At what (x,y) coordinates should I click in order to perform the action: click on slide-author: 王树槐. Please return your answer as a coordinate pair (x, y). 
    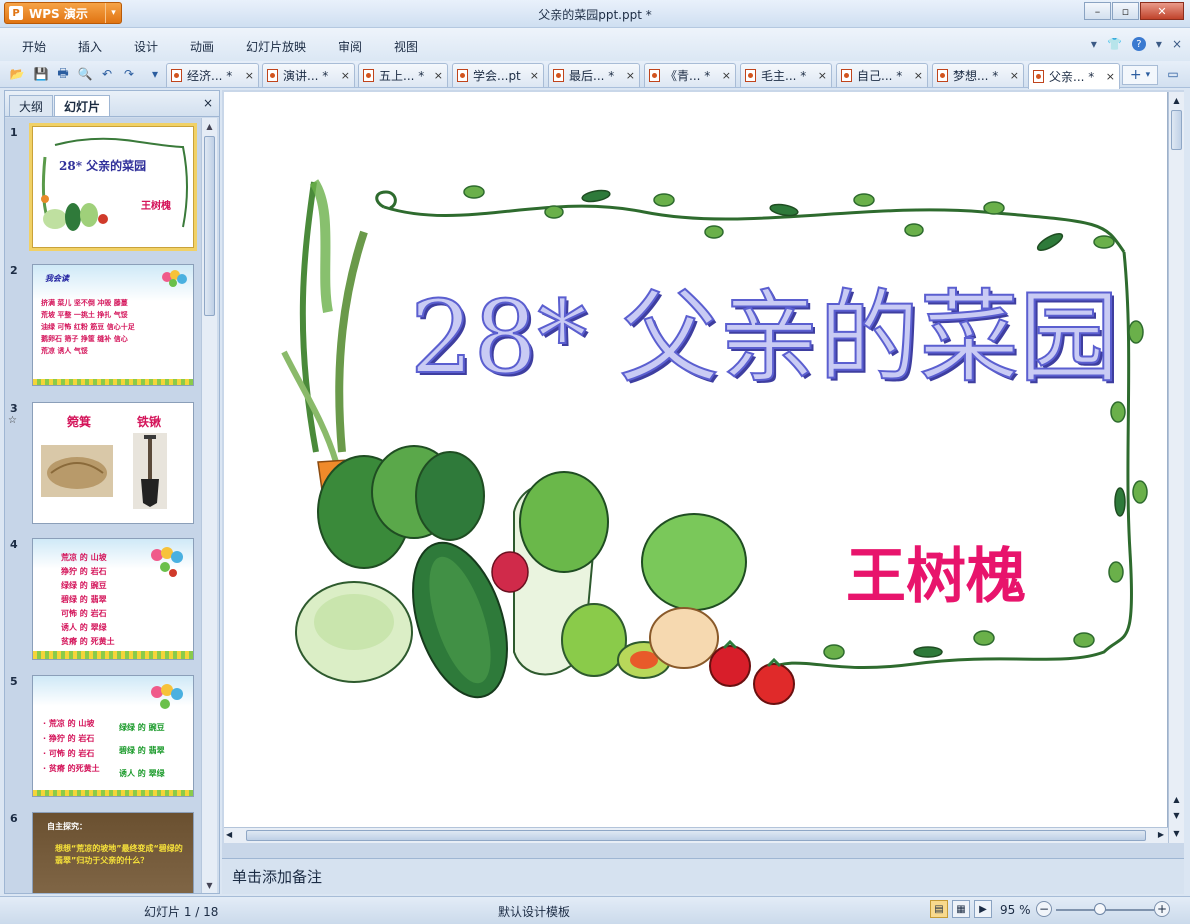
    Looking at the image, I should click on (936, 571).